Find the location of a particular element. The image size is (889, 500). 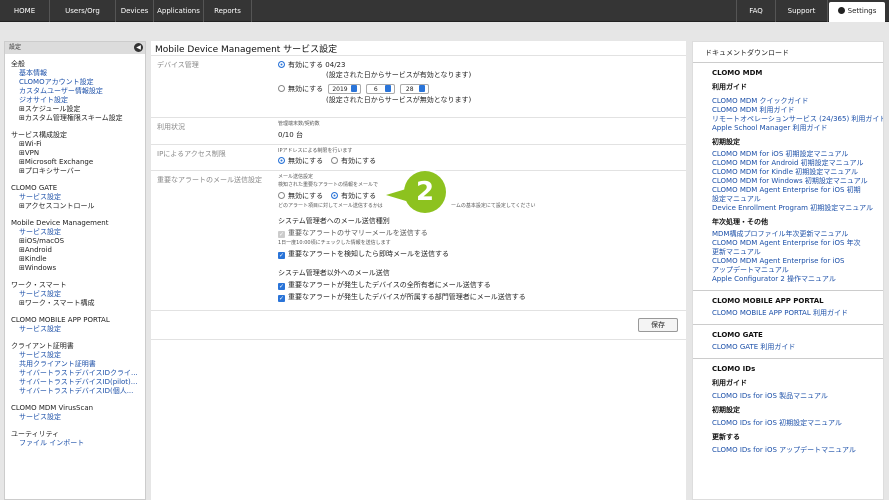

sidebar-link: カスタムユーザー情報設定 is located at coordinates (75, 91).